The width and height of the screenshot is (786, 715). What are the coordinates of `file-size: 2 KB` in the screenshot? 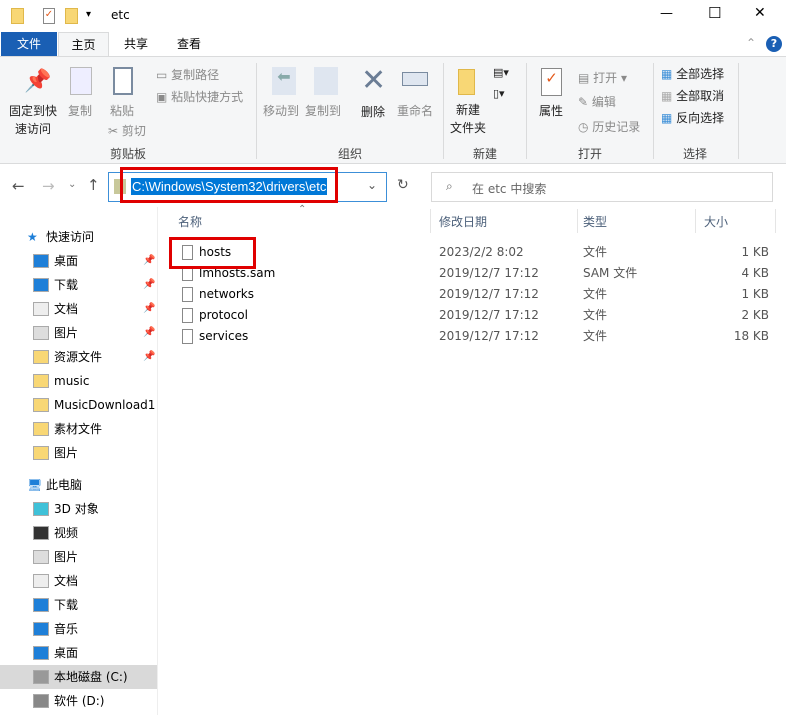 It's located at (755, 315).